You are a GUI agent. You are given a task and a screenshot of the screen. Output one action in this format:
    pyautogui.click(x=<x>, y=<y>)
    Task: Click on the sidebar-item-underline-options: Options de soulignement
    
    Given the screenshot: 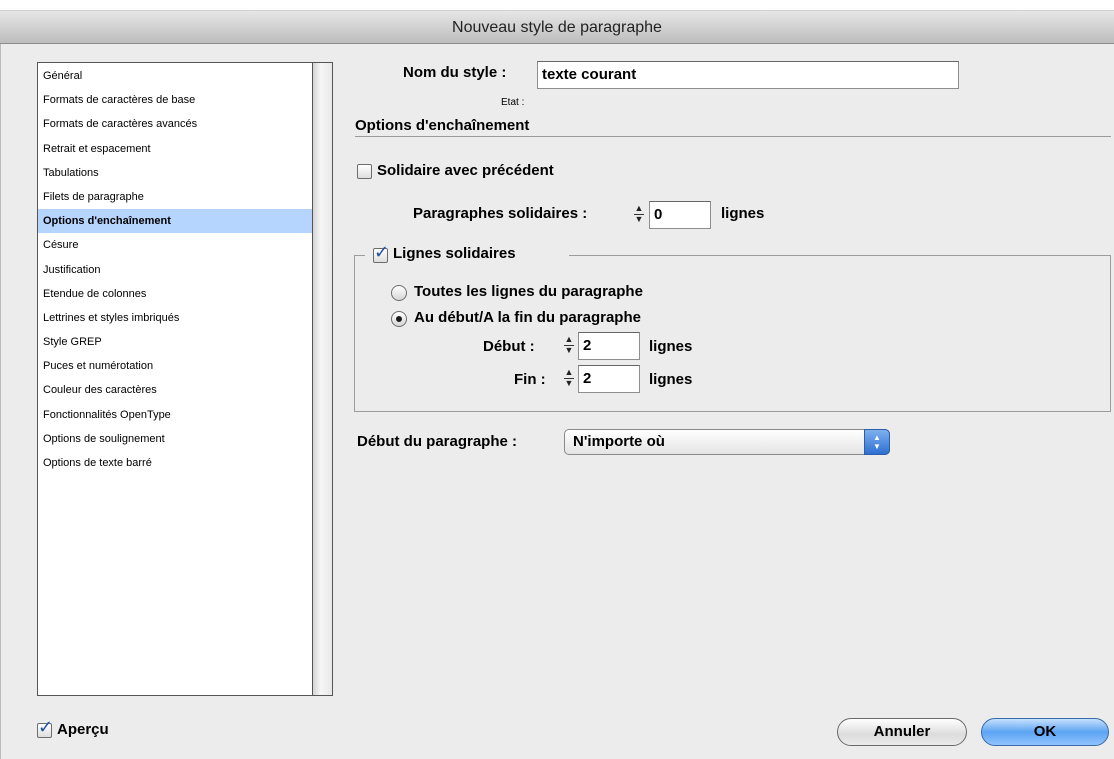 What is the action you would take?
    pyautogui.click(x=175, y=439)
    